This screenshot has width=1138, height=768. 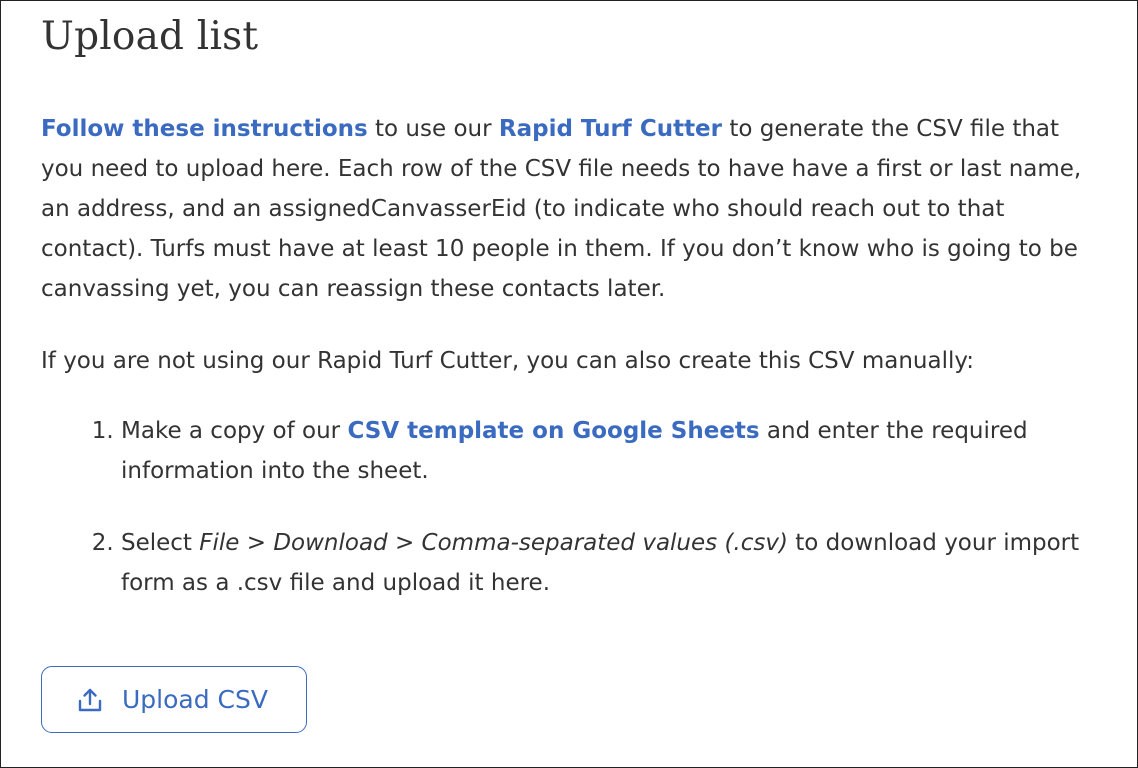 I want to click on rapid-turf-cutter-link: Rapid Turf Cutter, so click(x=610, y=129).